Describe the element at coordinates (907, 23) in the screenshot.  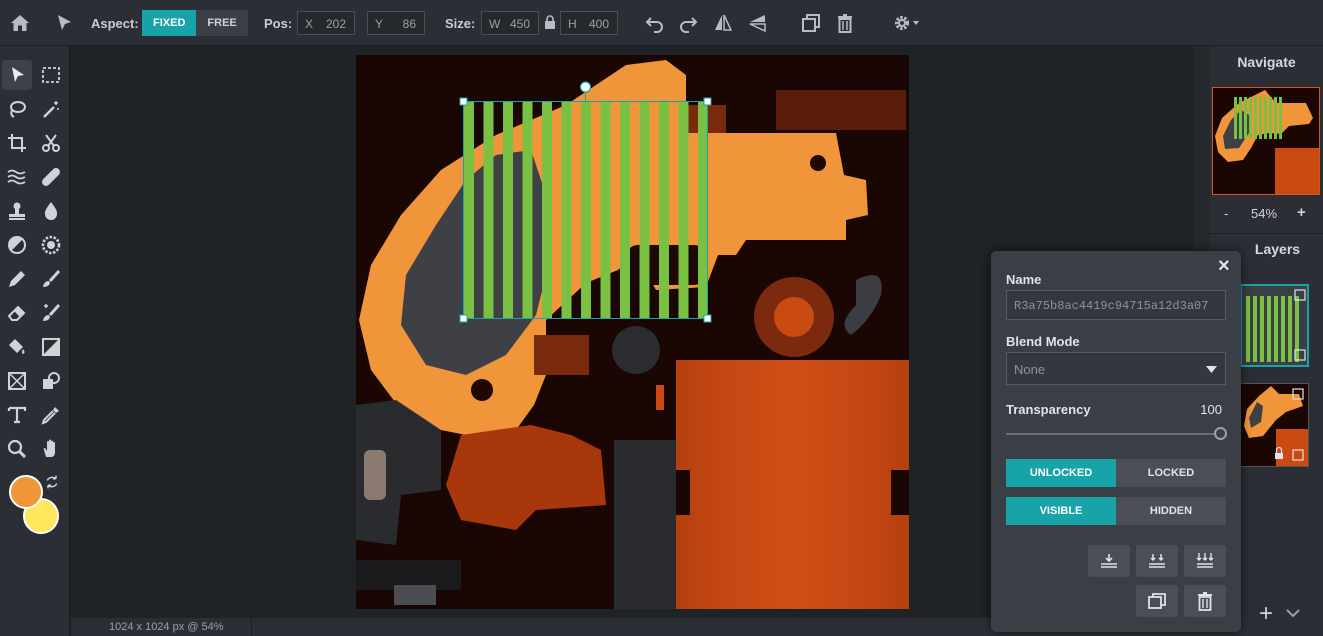
I see `settings-icon` at that location.